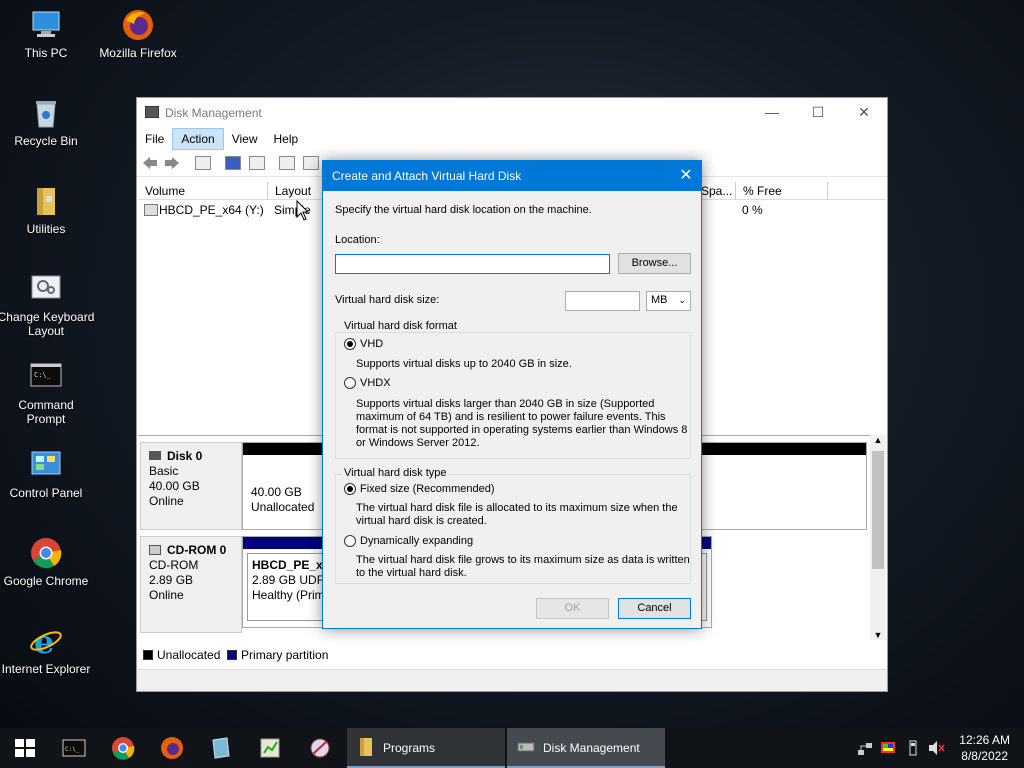  I want to click on taskbar-item-programs: Programs, so click(426, 748).